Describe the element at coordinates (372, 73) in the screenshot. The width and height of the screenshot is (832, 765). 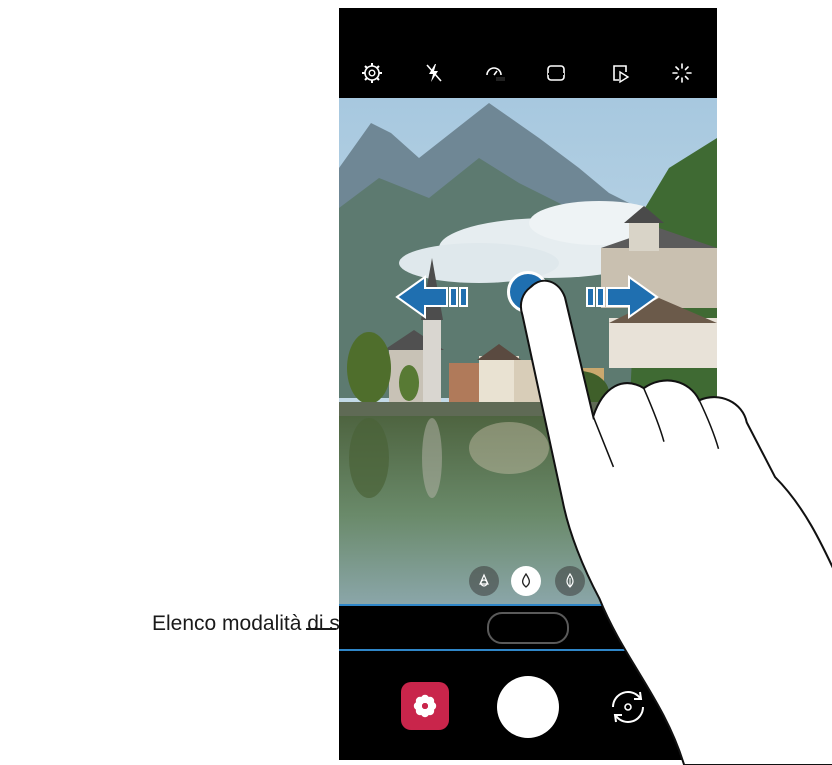
I see `settings-icon` at that location.